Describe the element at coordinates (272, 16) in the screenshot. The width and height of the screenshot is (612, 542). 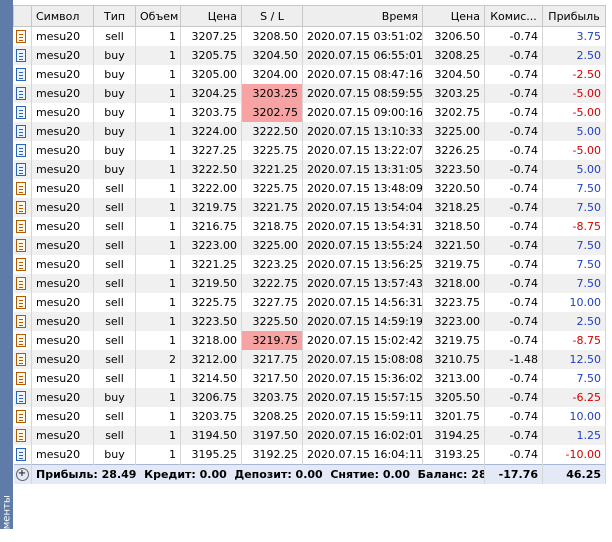
I see `header-sl: S / L` at that location.